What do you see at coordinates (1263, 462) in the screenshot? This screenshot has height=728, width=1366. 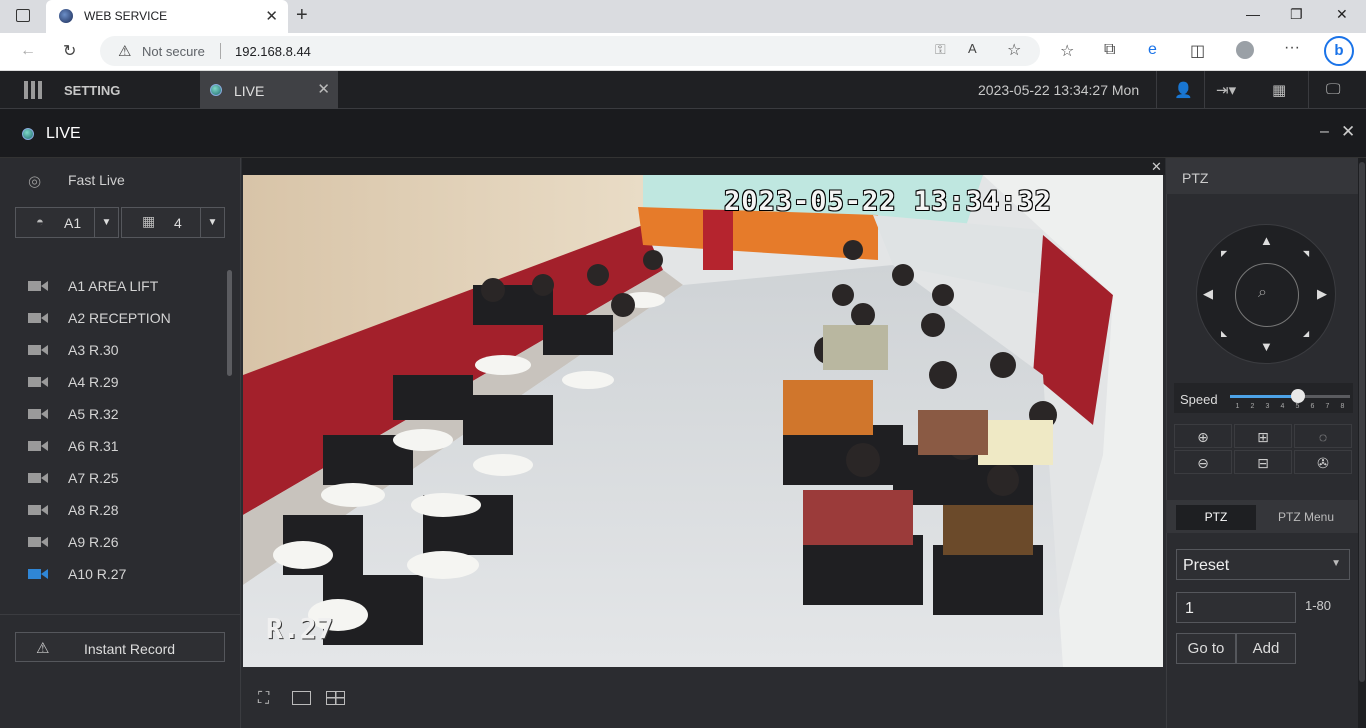 I see `focus-far-icon: ⊟` at bounding box center [1263, 462].